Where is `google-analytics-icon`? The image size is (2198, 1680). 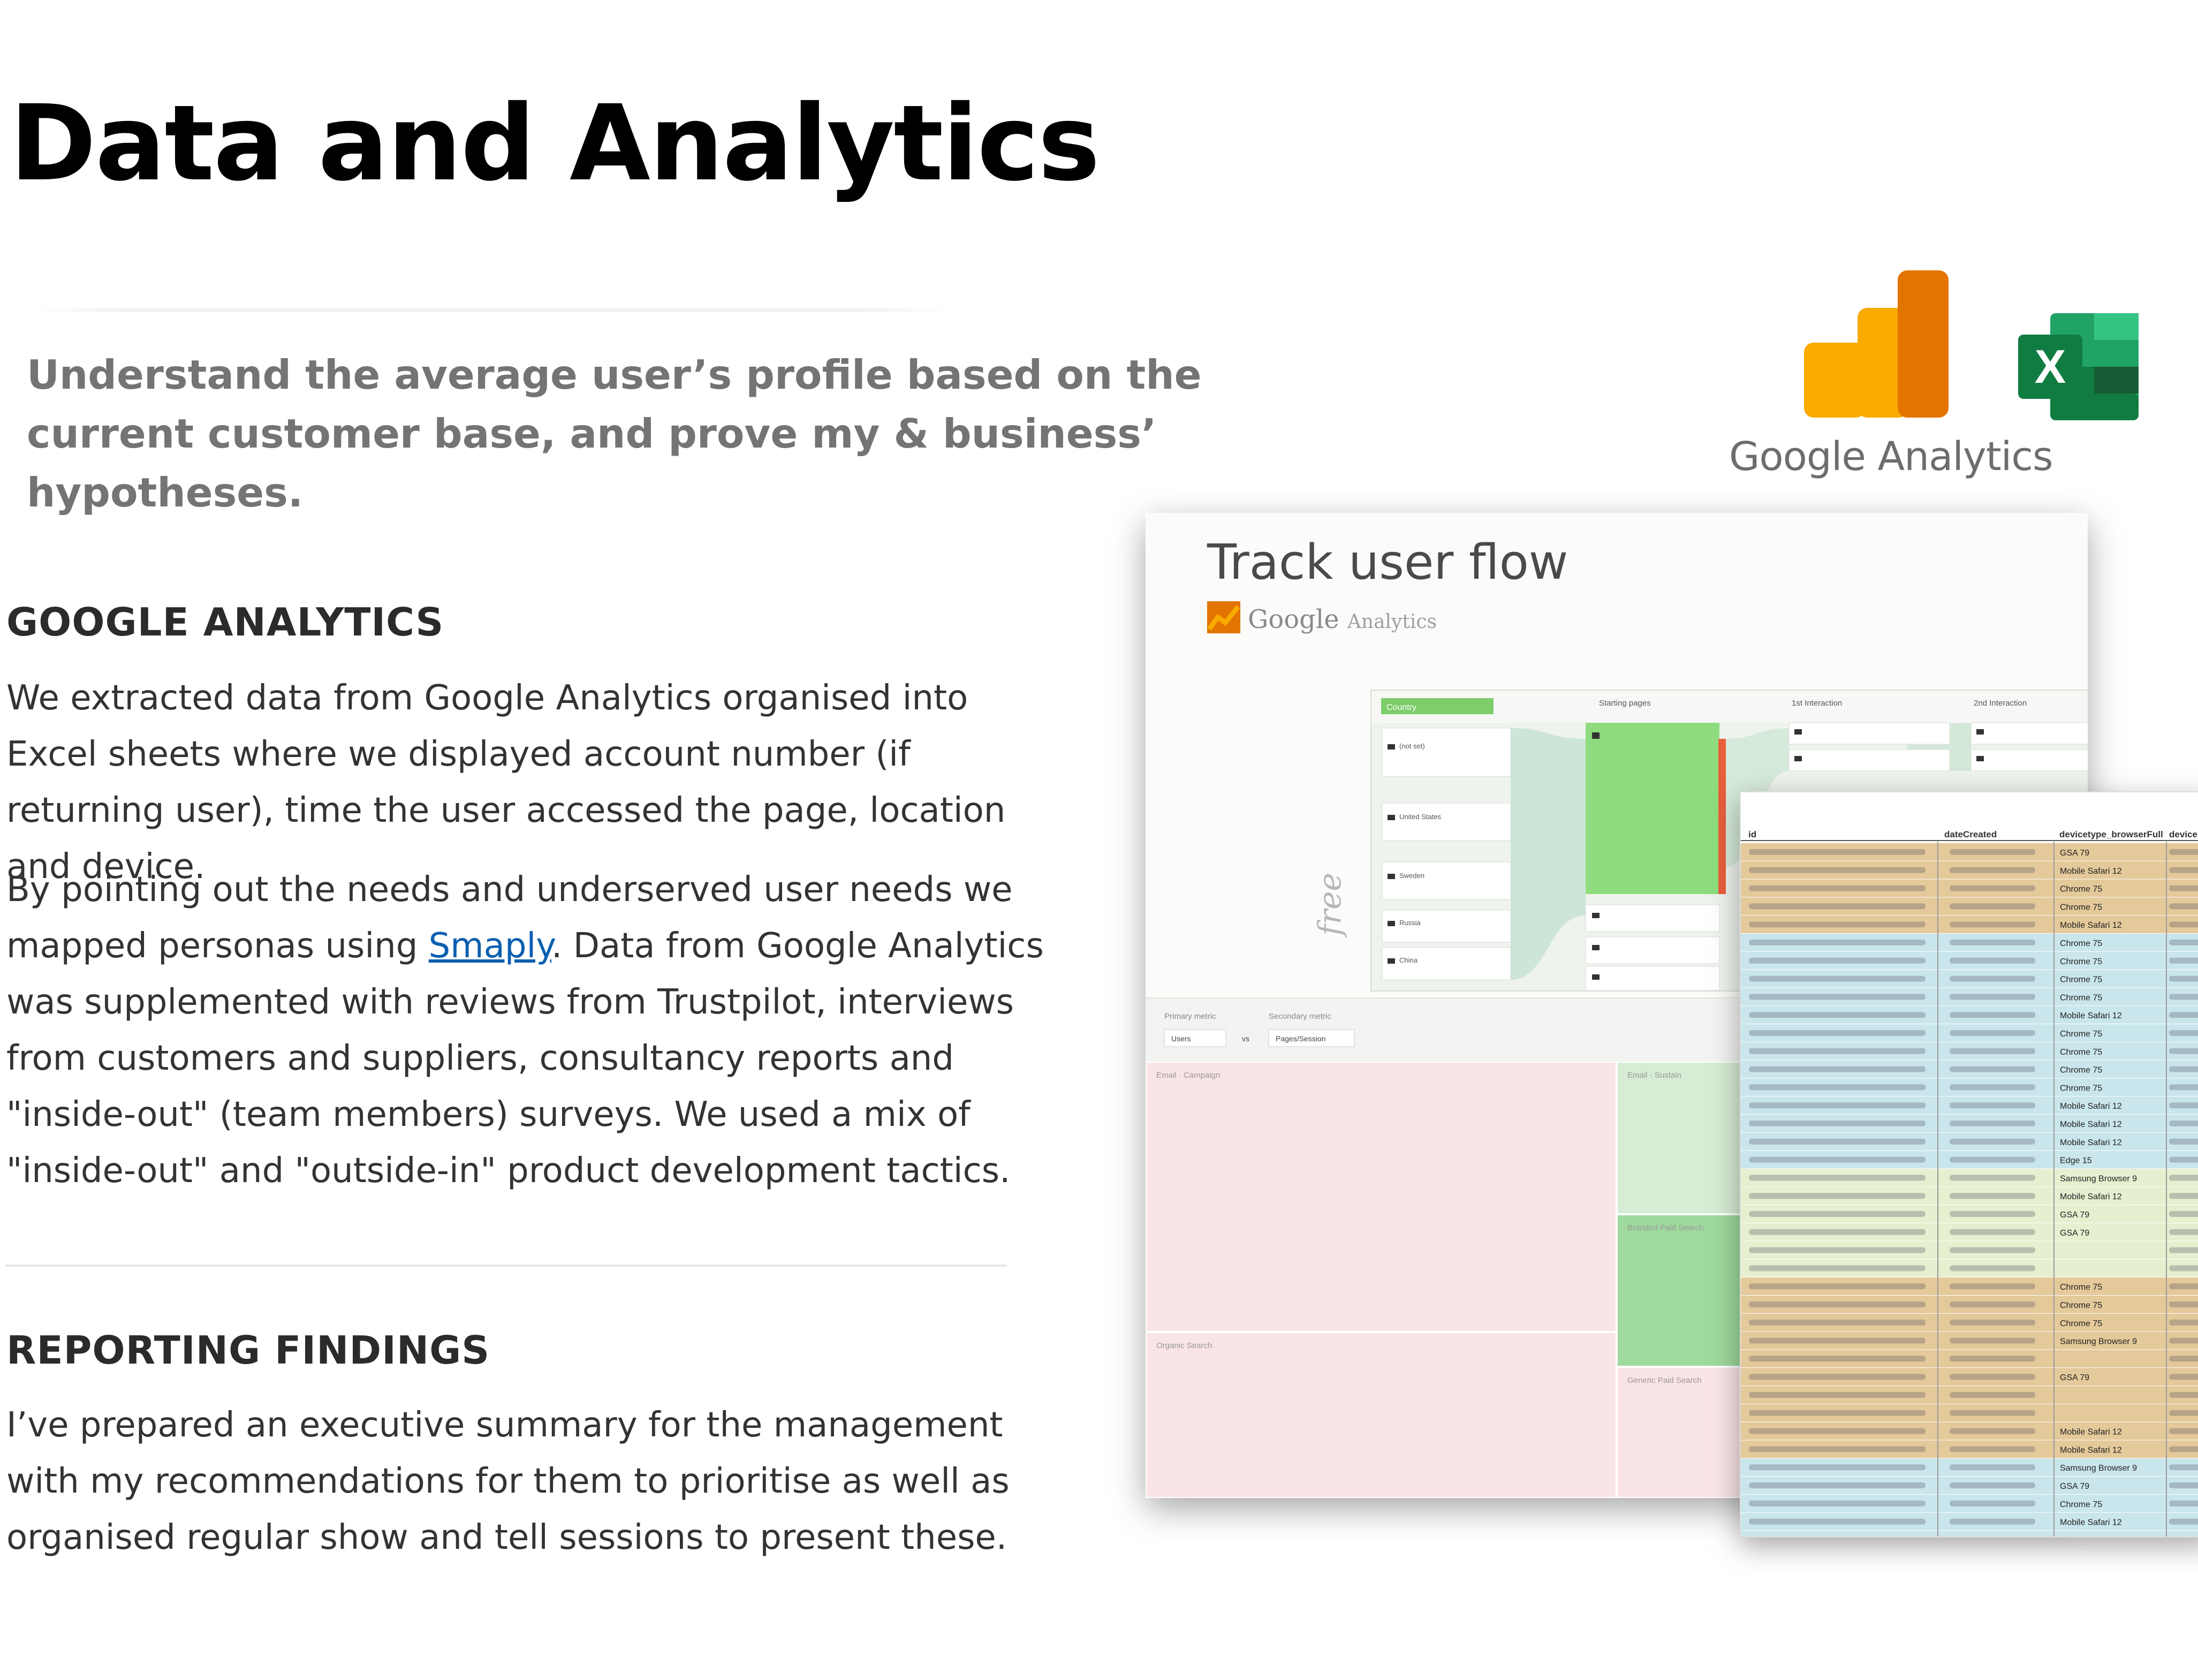
google-analytics-icon is located at coordinates (1877, 344).